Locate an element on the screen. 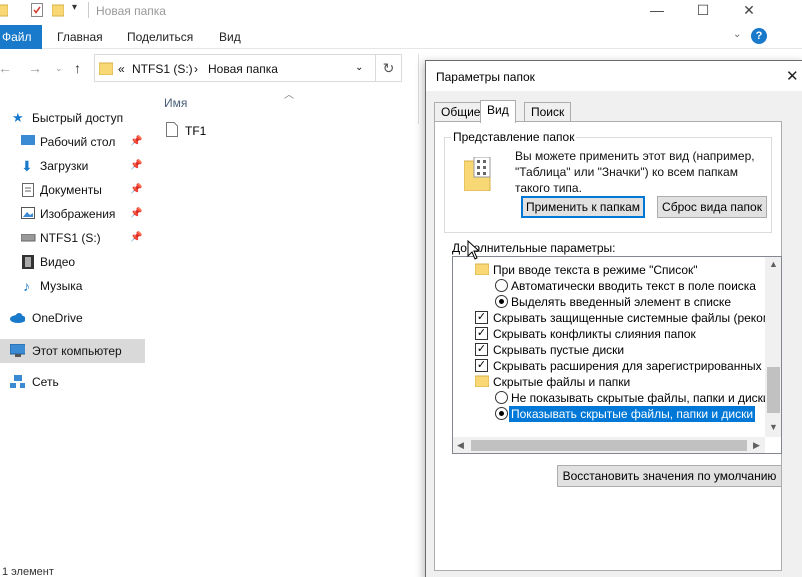 This screenshot has width=802, height=577. star-icon: ★ is located at coordinates (18, 117).